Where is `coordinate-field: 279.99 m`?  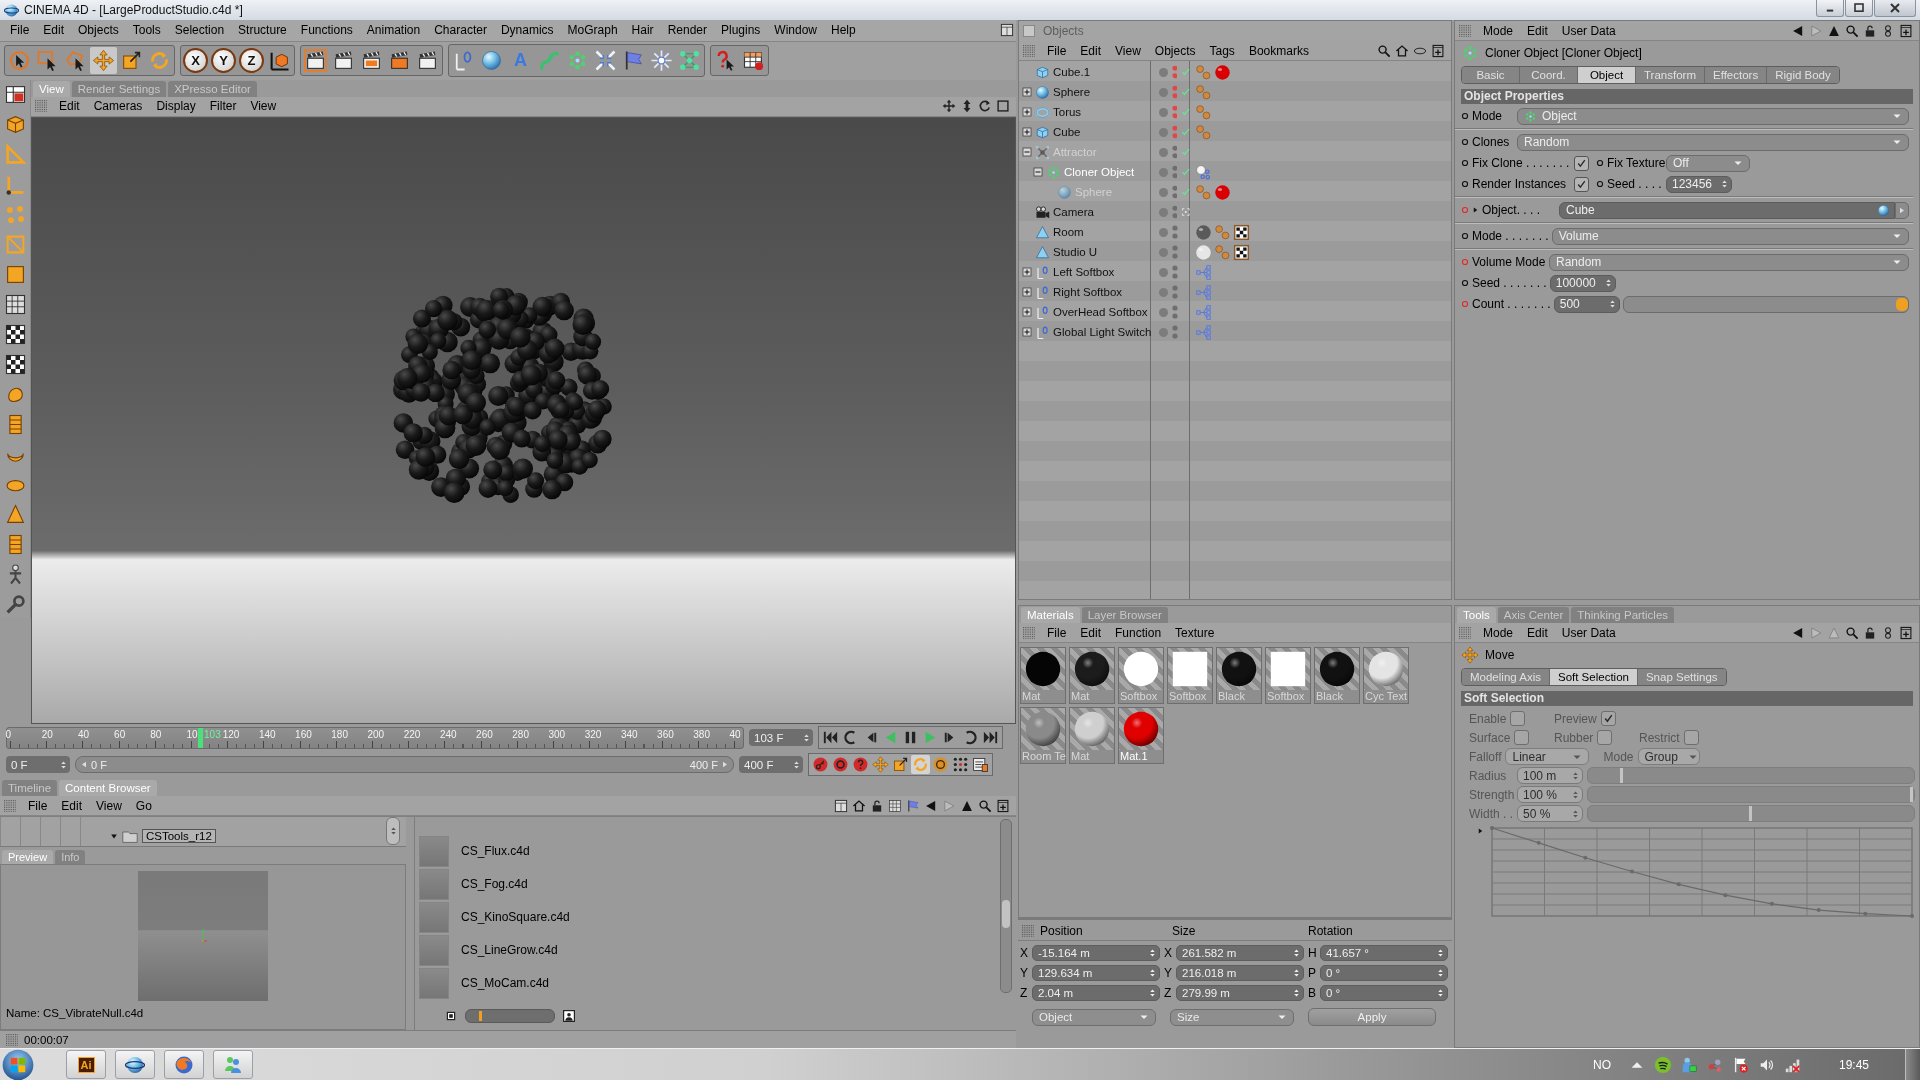 coordinate-field: 279.99 m is located at coordinates (1240, 992).